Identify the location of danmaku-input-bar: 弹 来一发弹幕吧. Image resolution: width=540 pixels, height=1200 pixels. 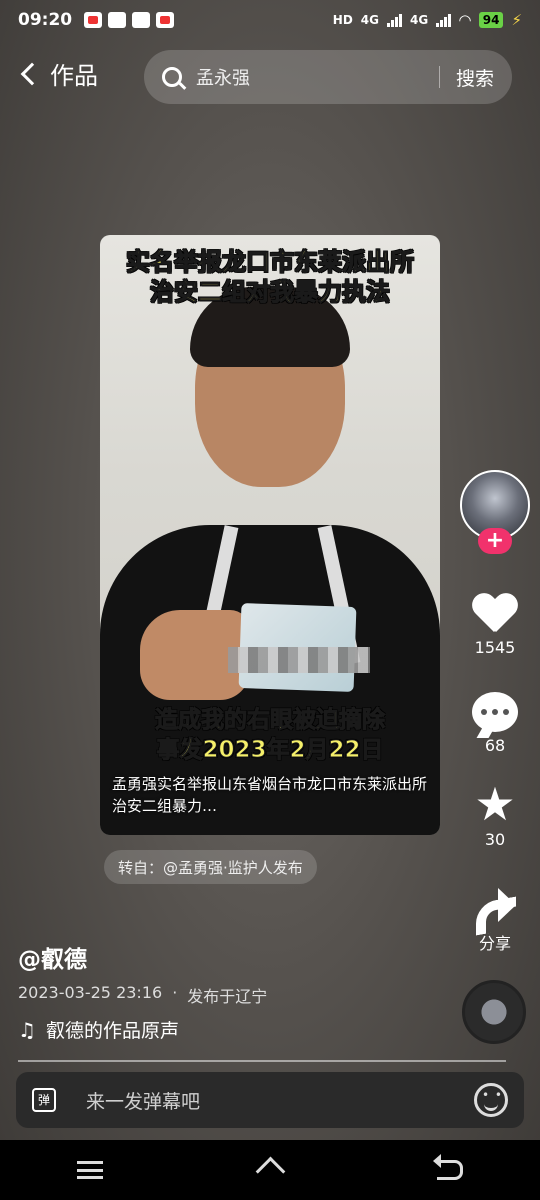
(270, 1100).